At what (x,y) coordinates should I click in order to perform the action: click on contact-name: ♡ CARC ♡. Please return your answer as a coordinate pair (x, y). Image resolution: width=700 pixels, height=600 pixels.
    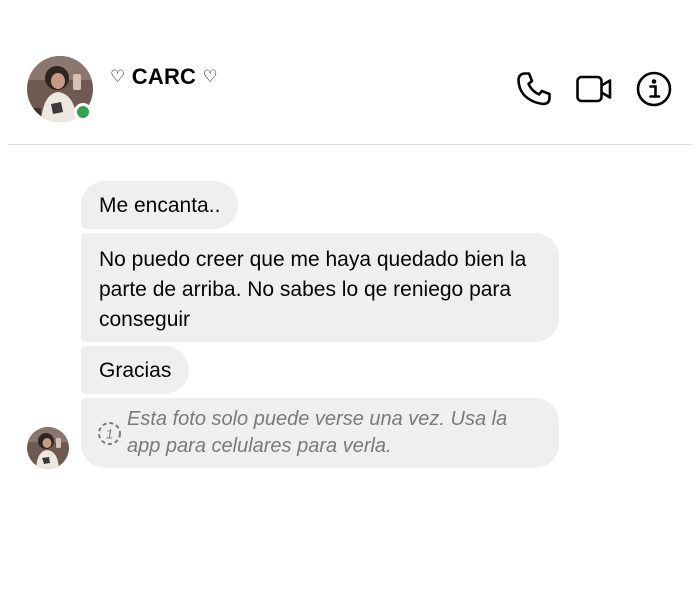
    Looking at the image, I should click on (164, 77).